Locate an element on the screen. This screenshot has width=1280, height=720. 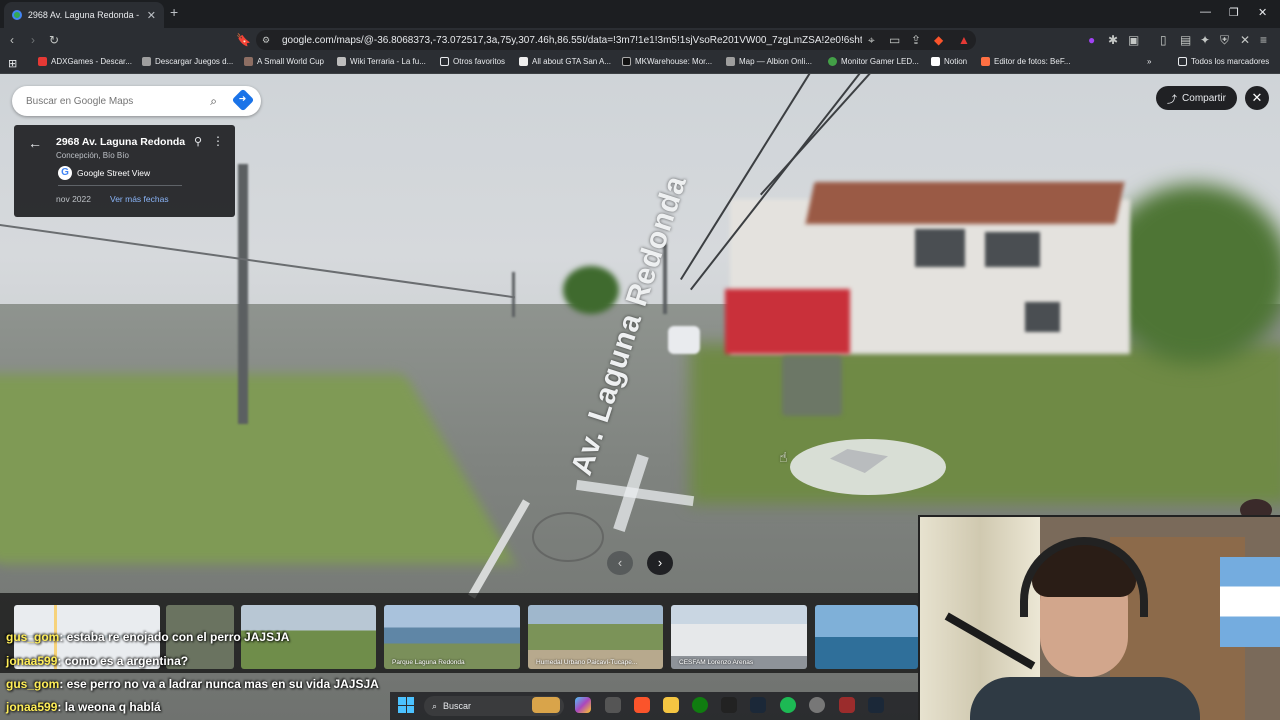
pin-icon: ⚲ is located at coordinates (198, 141).